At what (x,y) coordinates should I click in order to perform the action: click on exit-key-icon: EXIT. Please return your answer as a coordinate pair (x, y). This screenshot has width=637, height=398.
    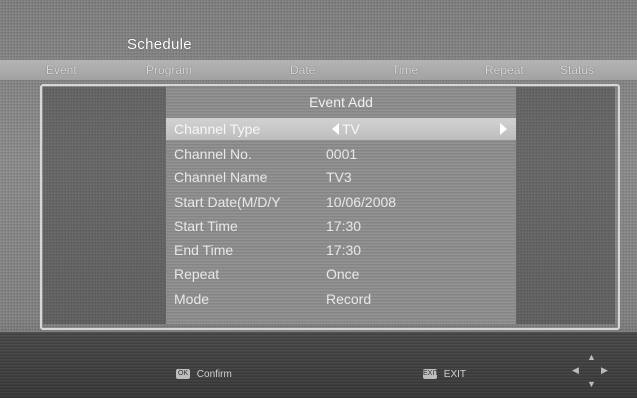
    Looking at the image, I should click on (431, 374).